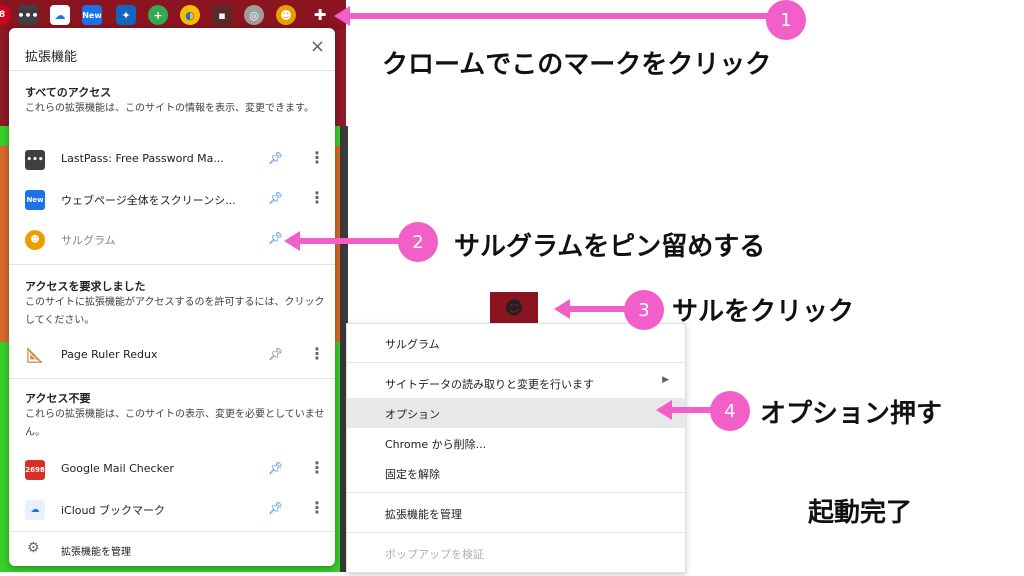 The height and width of the screenshot is (576, 1024). Describe the element at coordinates (610, 247) in the screenshot. I see `annotation-text-2: サルグラムをピン留めする` at that location.